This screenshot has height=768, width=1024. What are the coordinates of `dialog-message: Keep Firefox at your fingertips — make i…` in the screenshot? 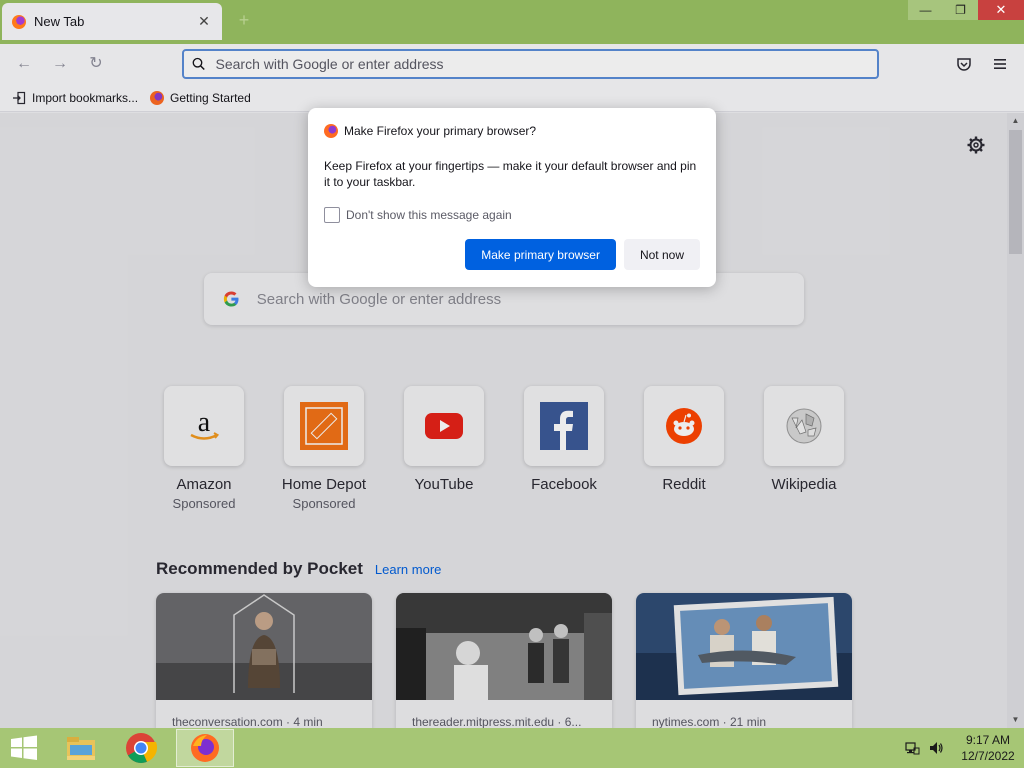 It's located at (510, 174).